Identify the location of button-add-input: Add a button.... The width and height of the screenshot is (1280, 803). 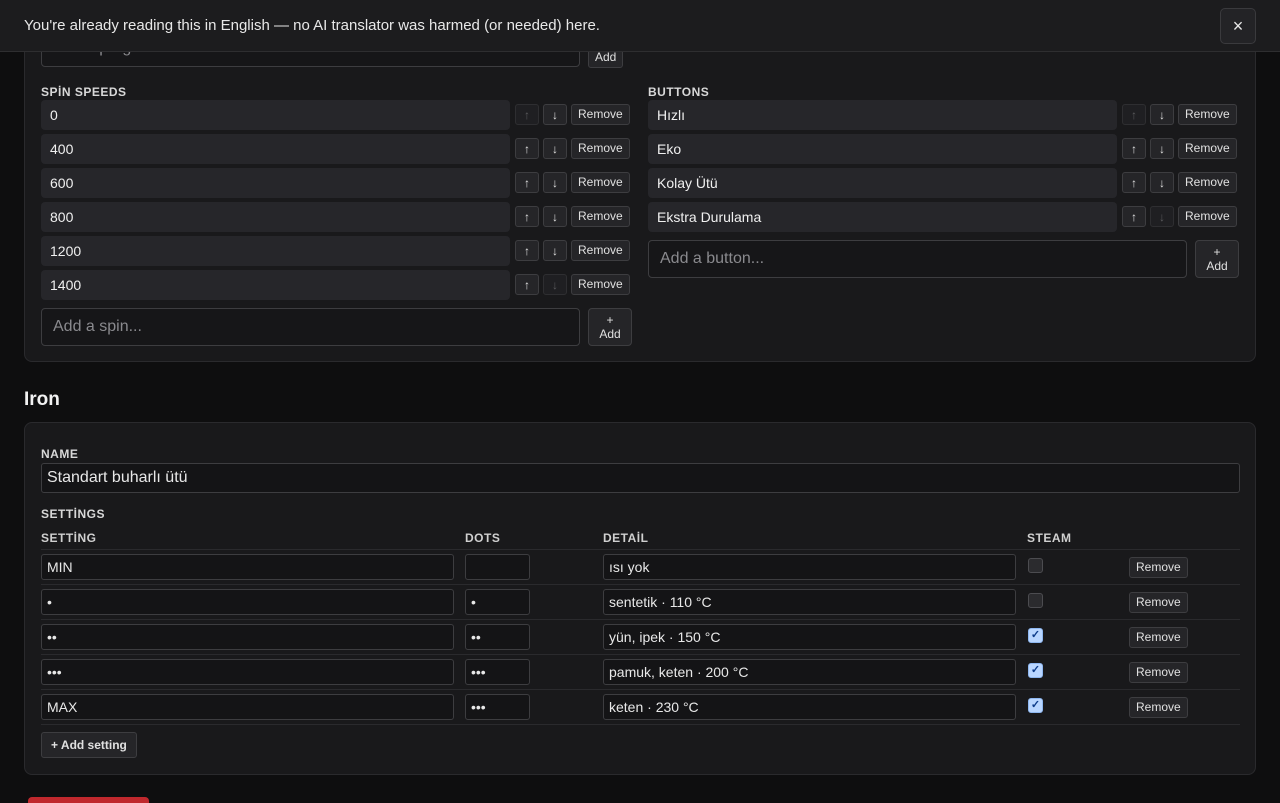
(917, 259).